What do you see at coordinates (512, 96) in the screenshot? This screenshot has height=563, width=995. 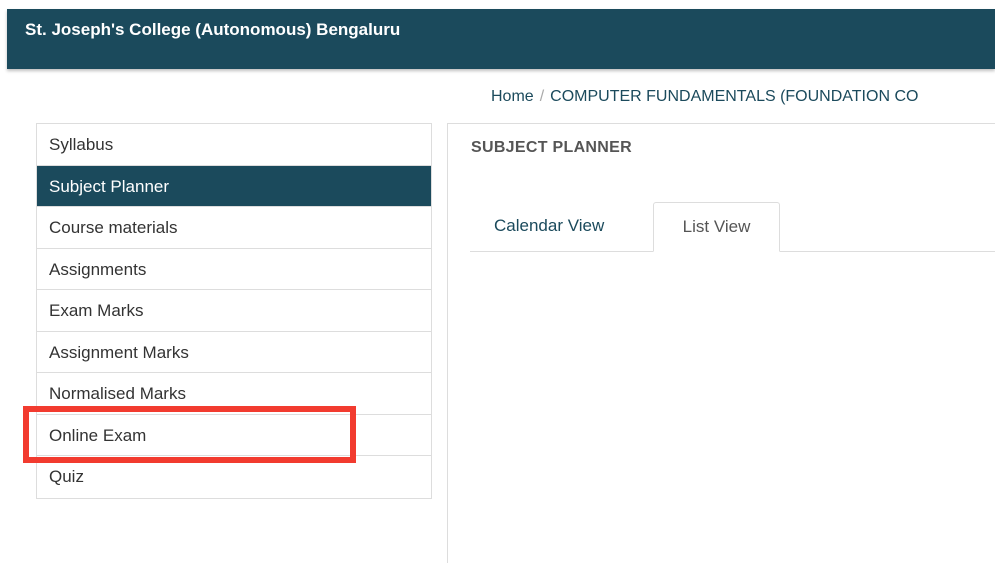 I see `breadcrumb-home-link: Home` at bounding box center [512, 96].